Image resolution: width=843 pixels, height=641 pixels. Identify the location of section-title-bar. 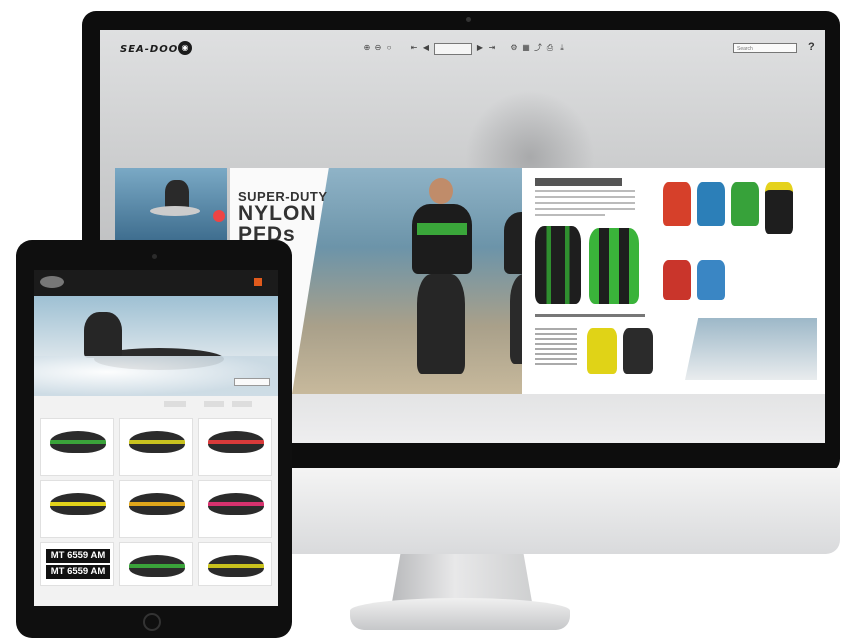
(578, 182).